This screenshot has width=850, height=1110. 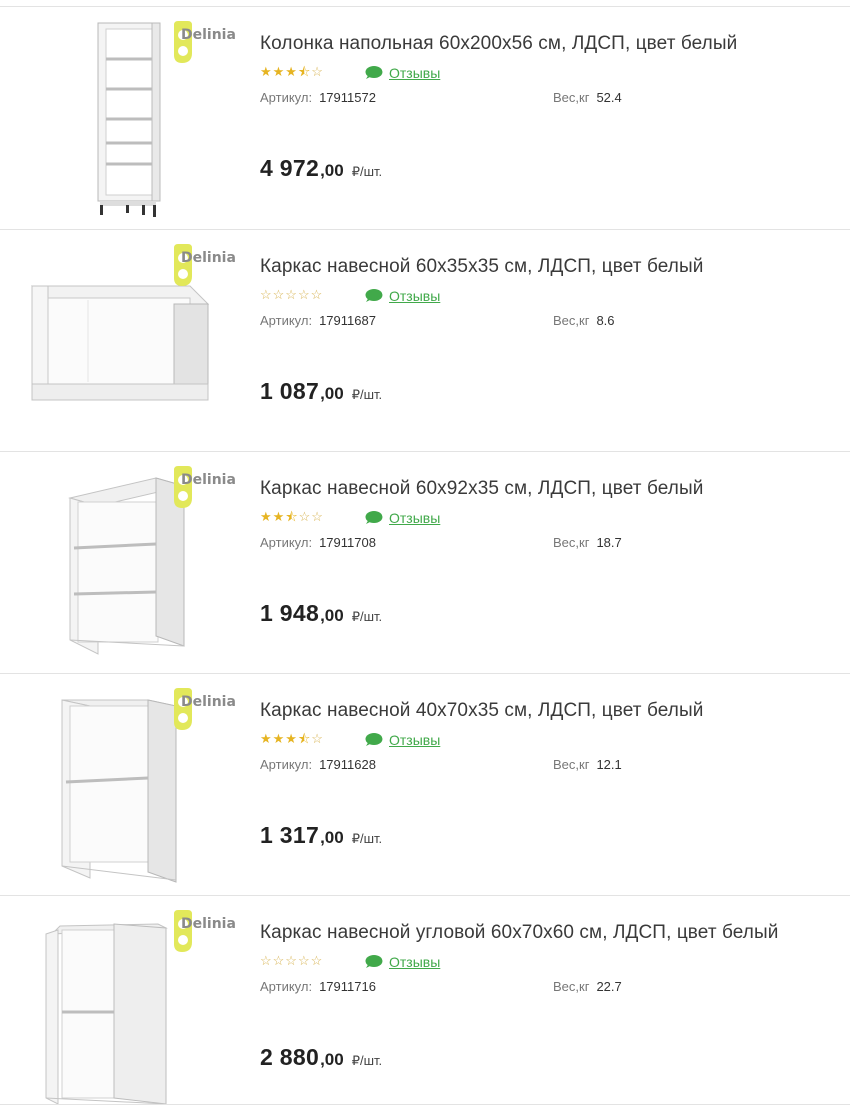 I want to click on sku-value: 17911687, so click(x=347, y=320).